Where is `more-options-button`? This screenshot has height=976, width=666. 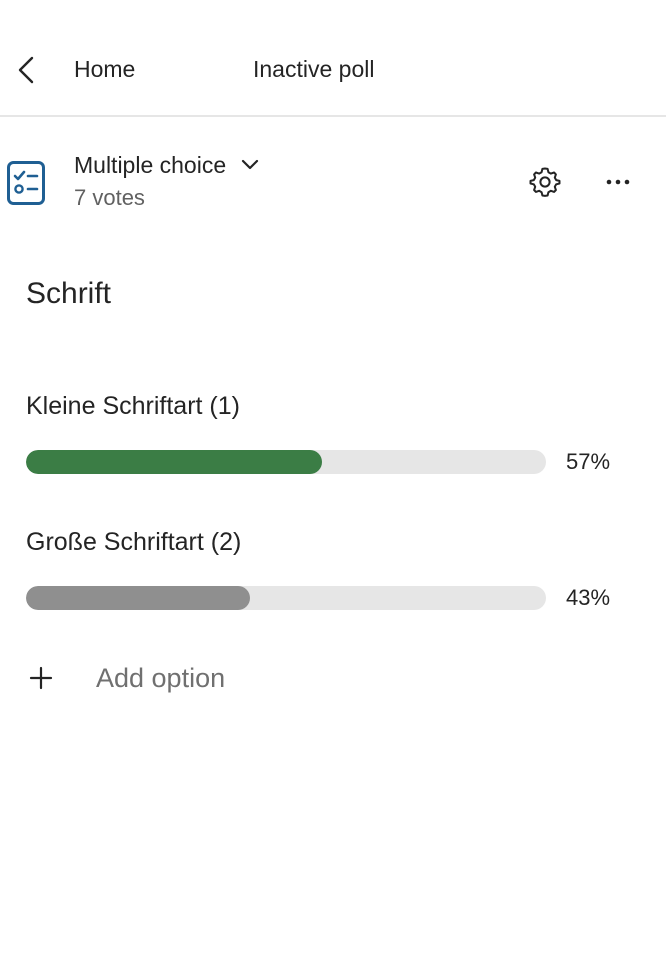
more-options-button is located at coordinates (618, 182).